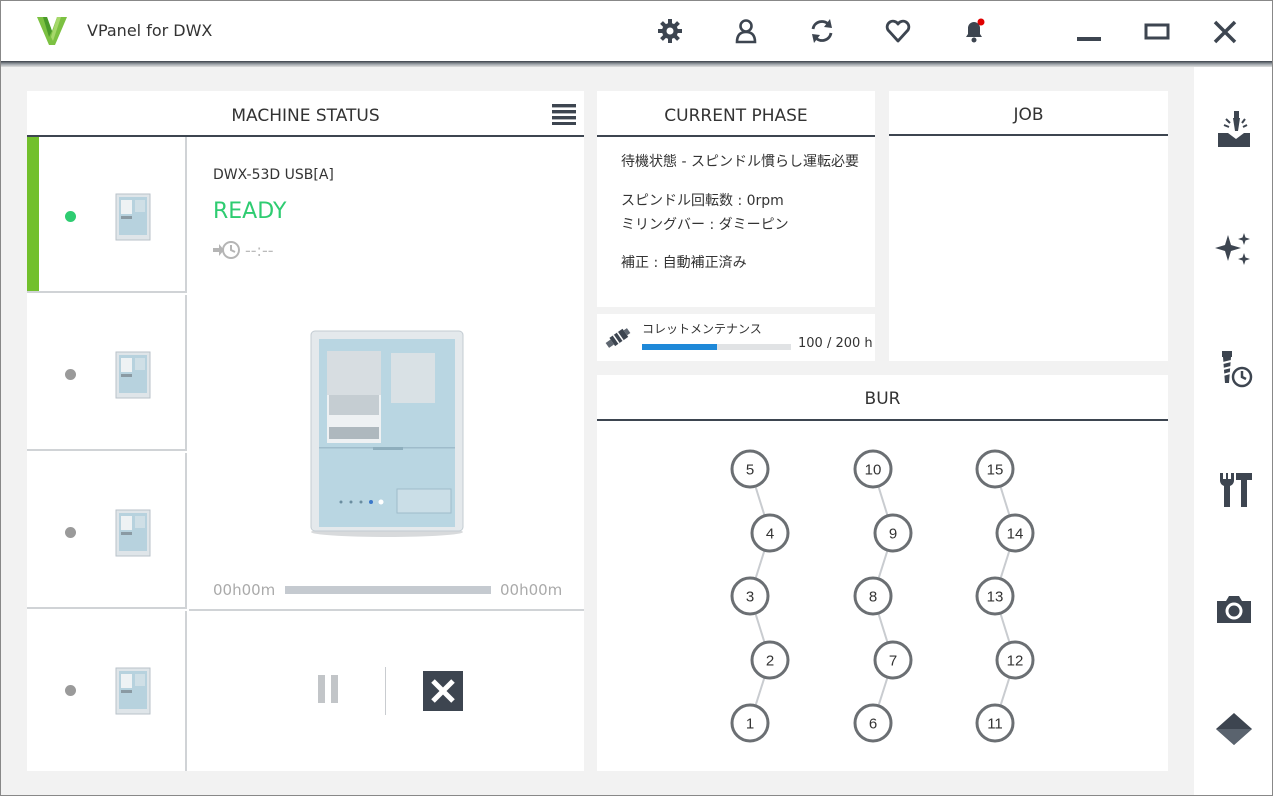 The height and width of the screenshot is (796, 1273). Describe the element at coordinates (740, 162) in the screenshot. I see `phase-status: 待機状態 - スピンドル慣らし運転必要` at that location.